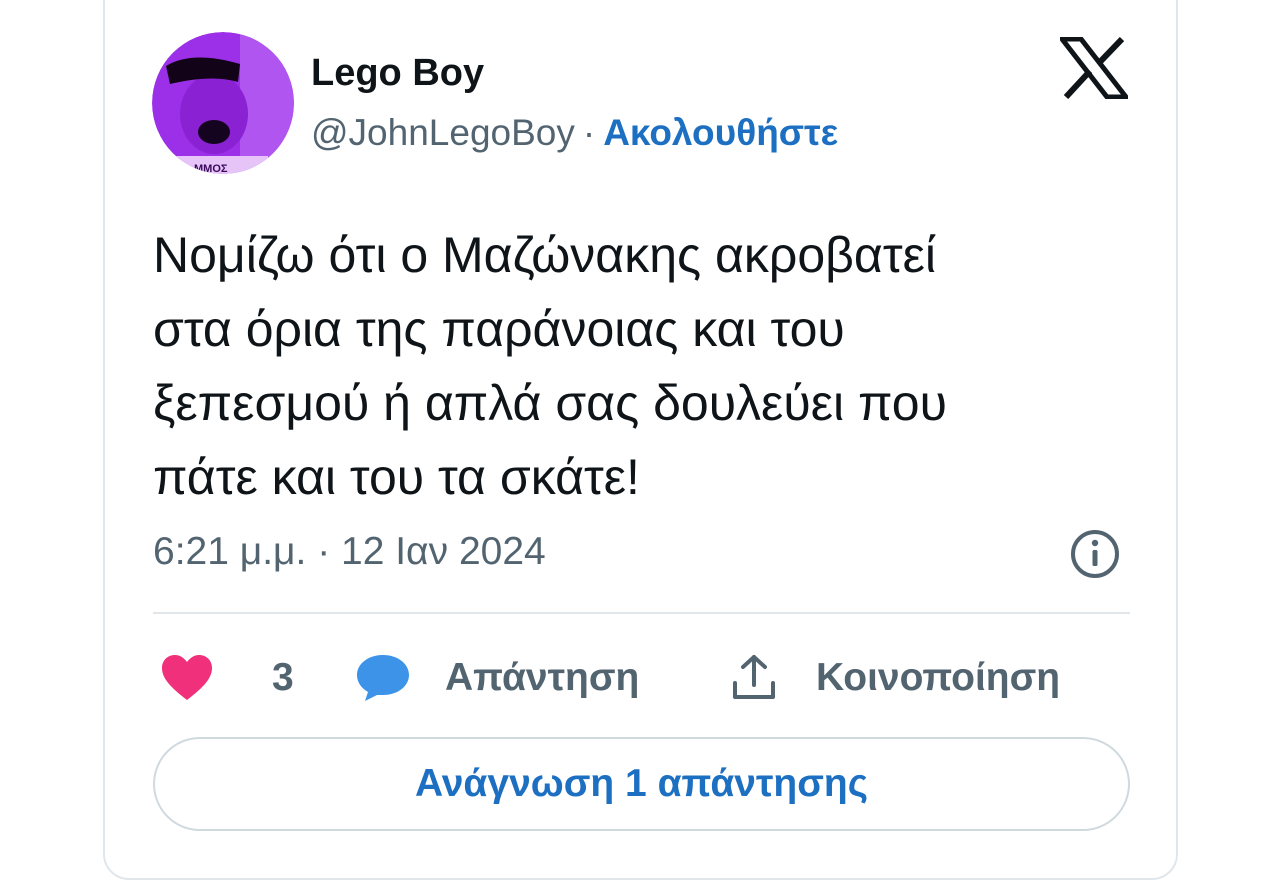 The image size is (1283, 891). What do you see at coordinates (641, 613) in the screenshot?
I see `divider` at bounding box center [641, 613].